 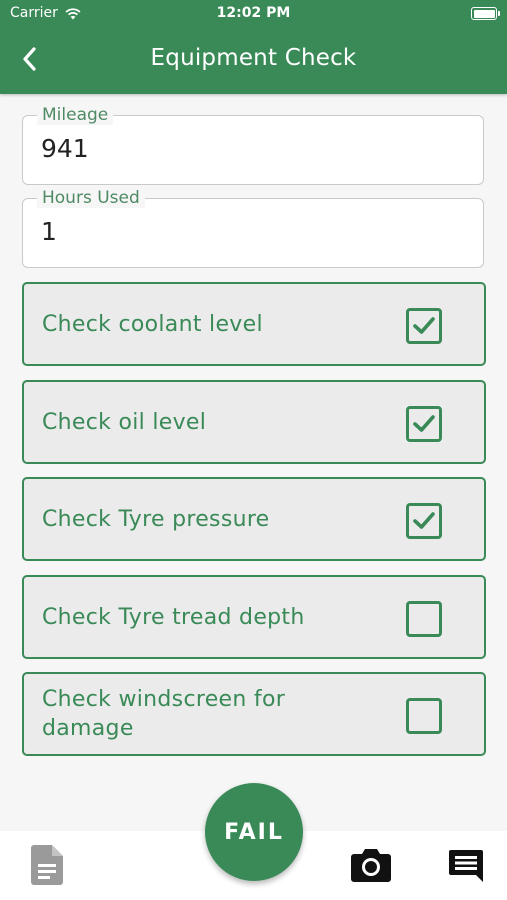 I want to click on mileage-value: 941, so click(x=65, y=148).